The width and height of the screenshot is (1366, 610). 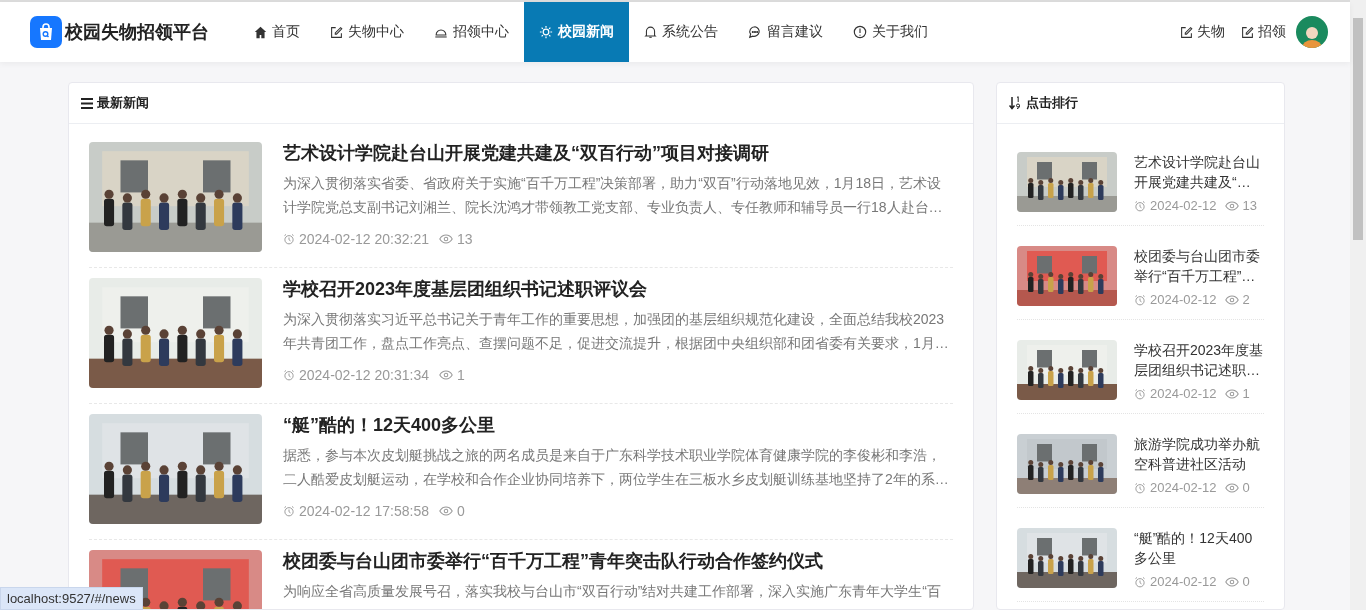 What do you see at coordinates (860, 32) in the screenshot?
I see `info-icon` at bounding box center [860, 32].